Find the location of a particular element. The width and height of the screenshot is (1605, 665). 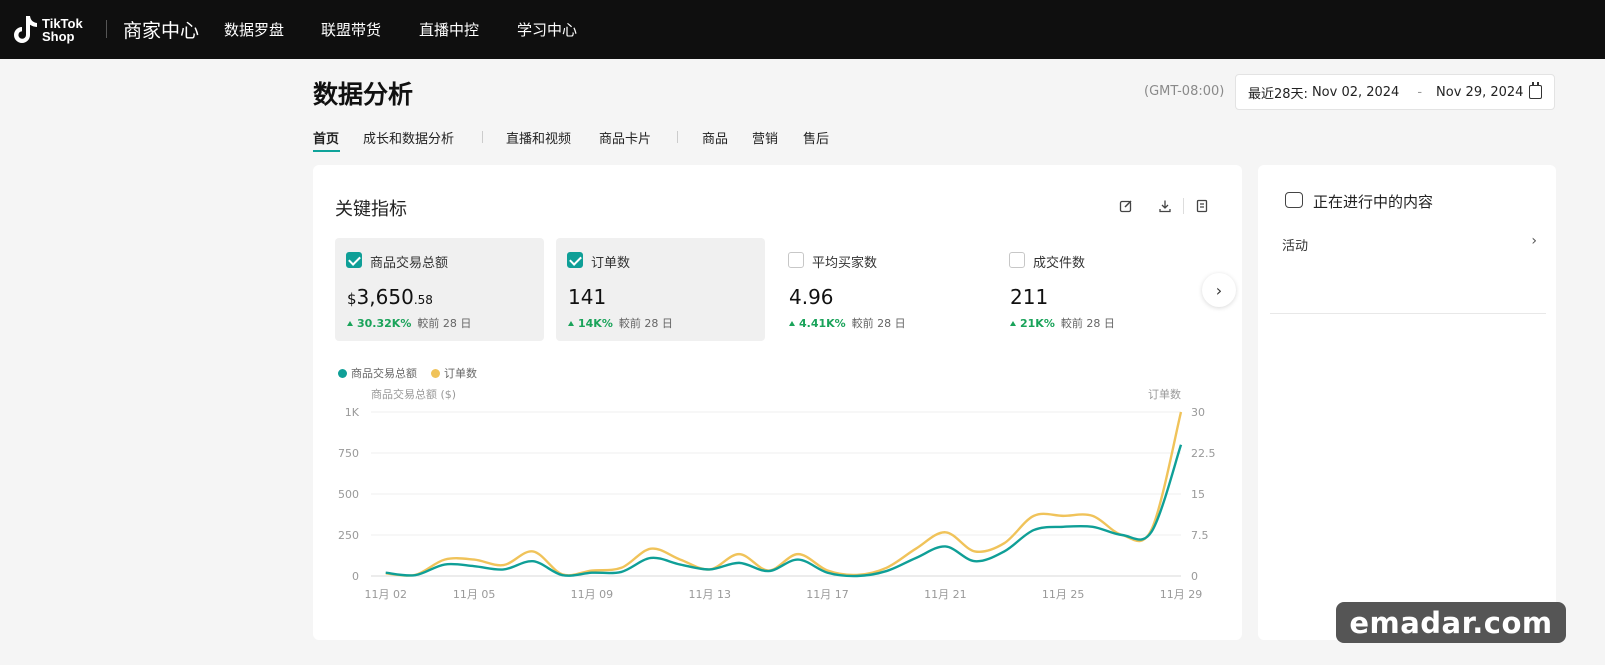

legend-item-gmv: 商品交易总额 is located at coordinates (377, 373).